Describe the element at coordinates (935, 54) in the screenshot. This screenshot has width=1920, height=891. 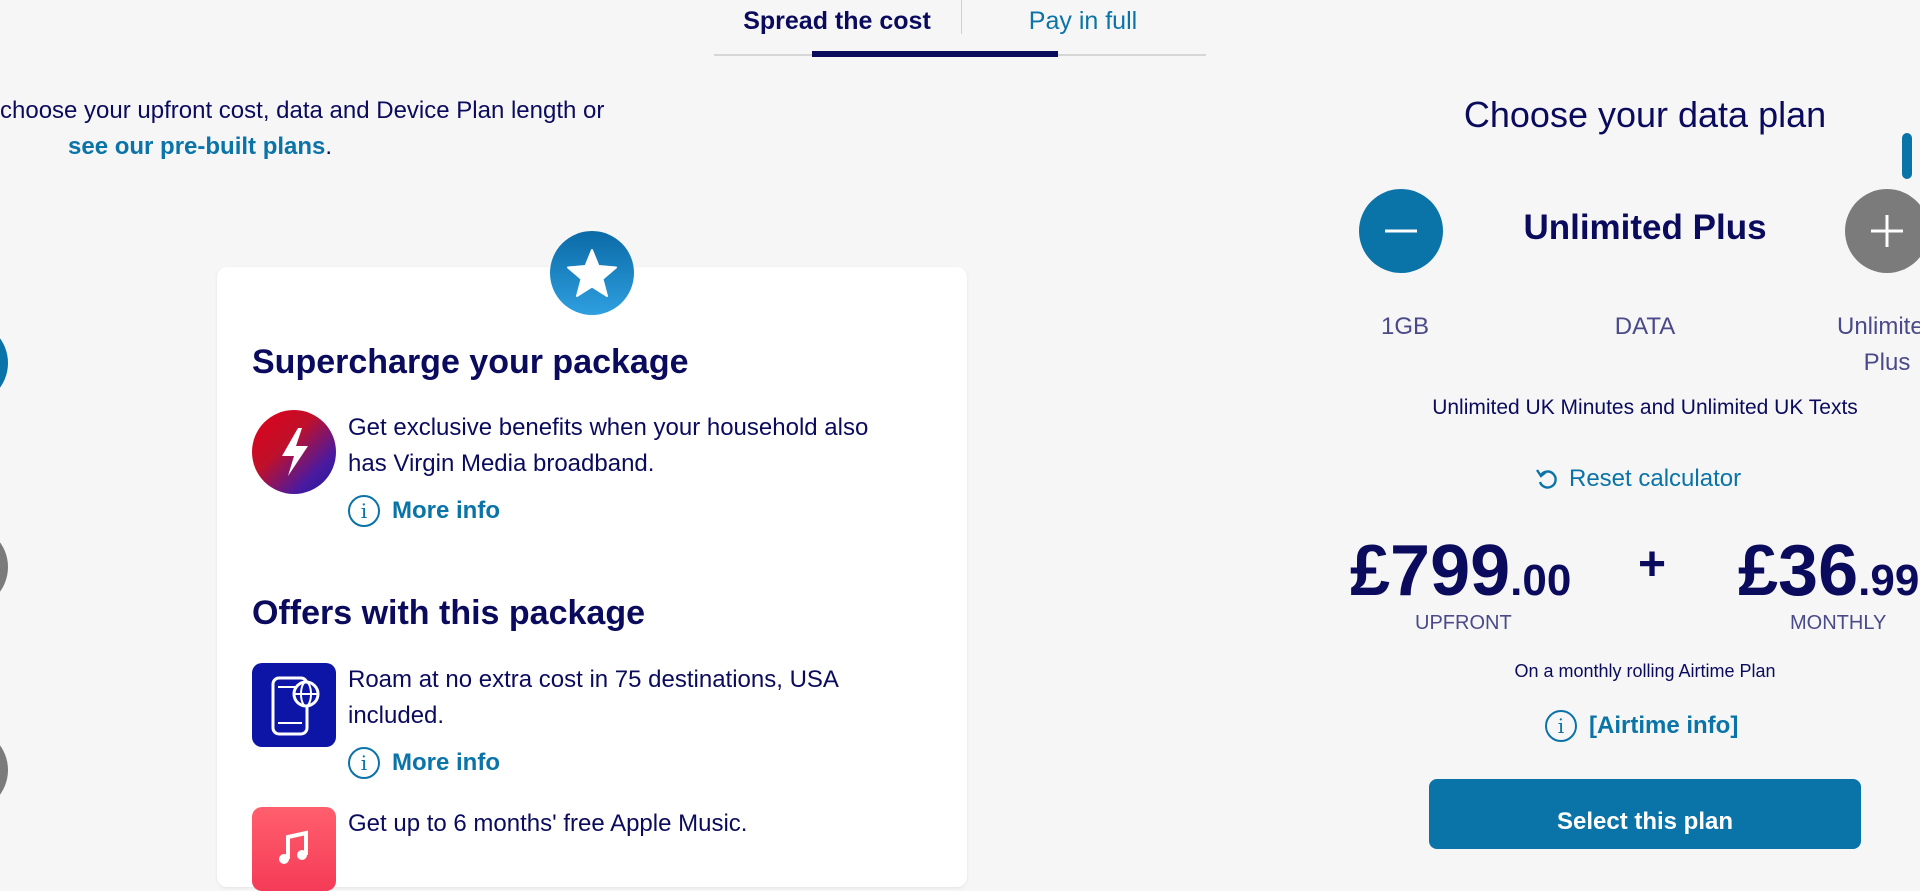
I see `active-tab-indicator` at that location.